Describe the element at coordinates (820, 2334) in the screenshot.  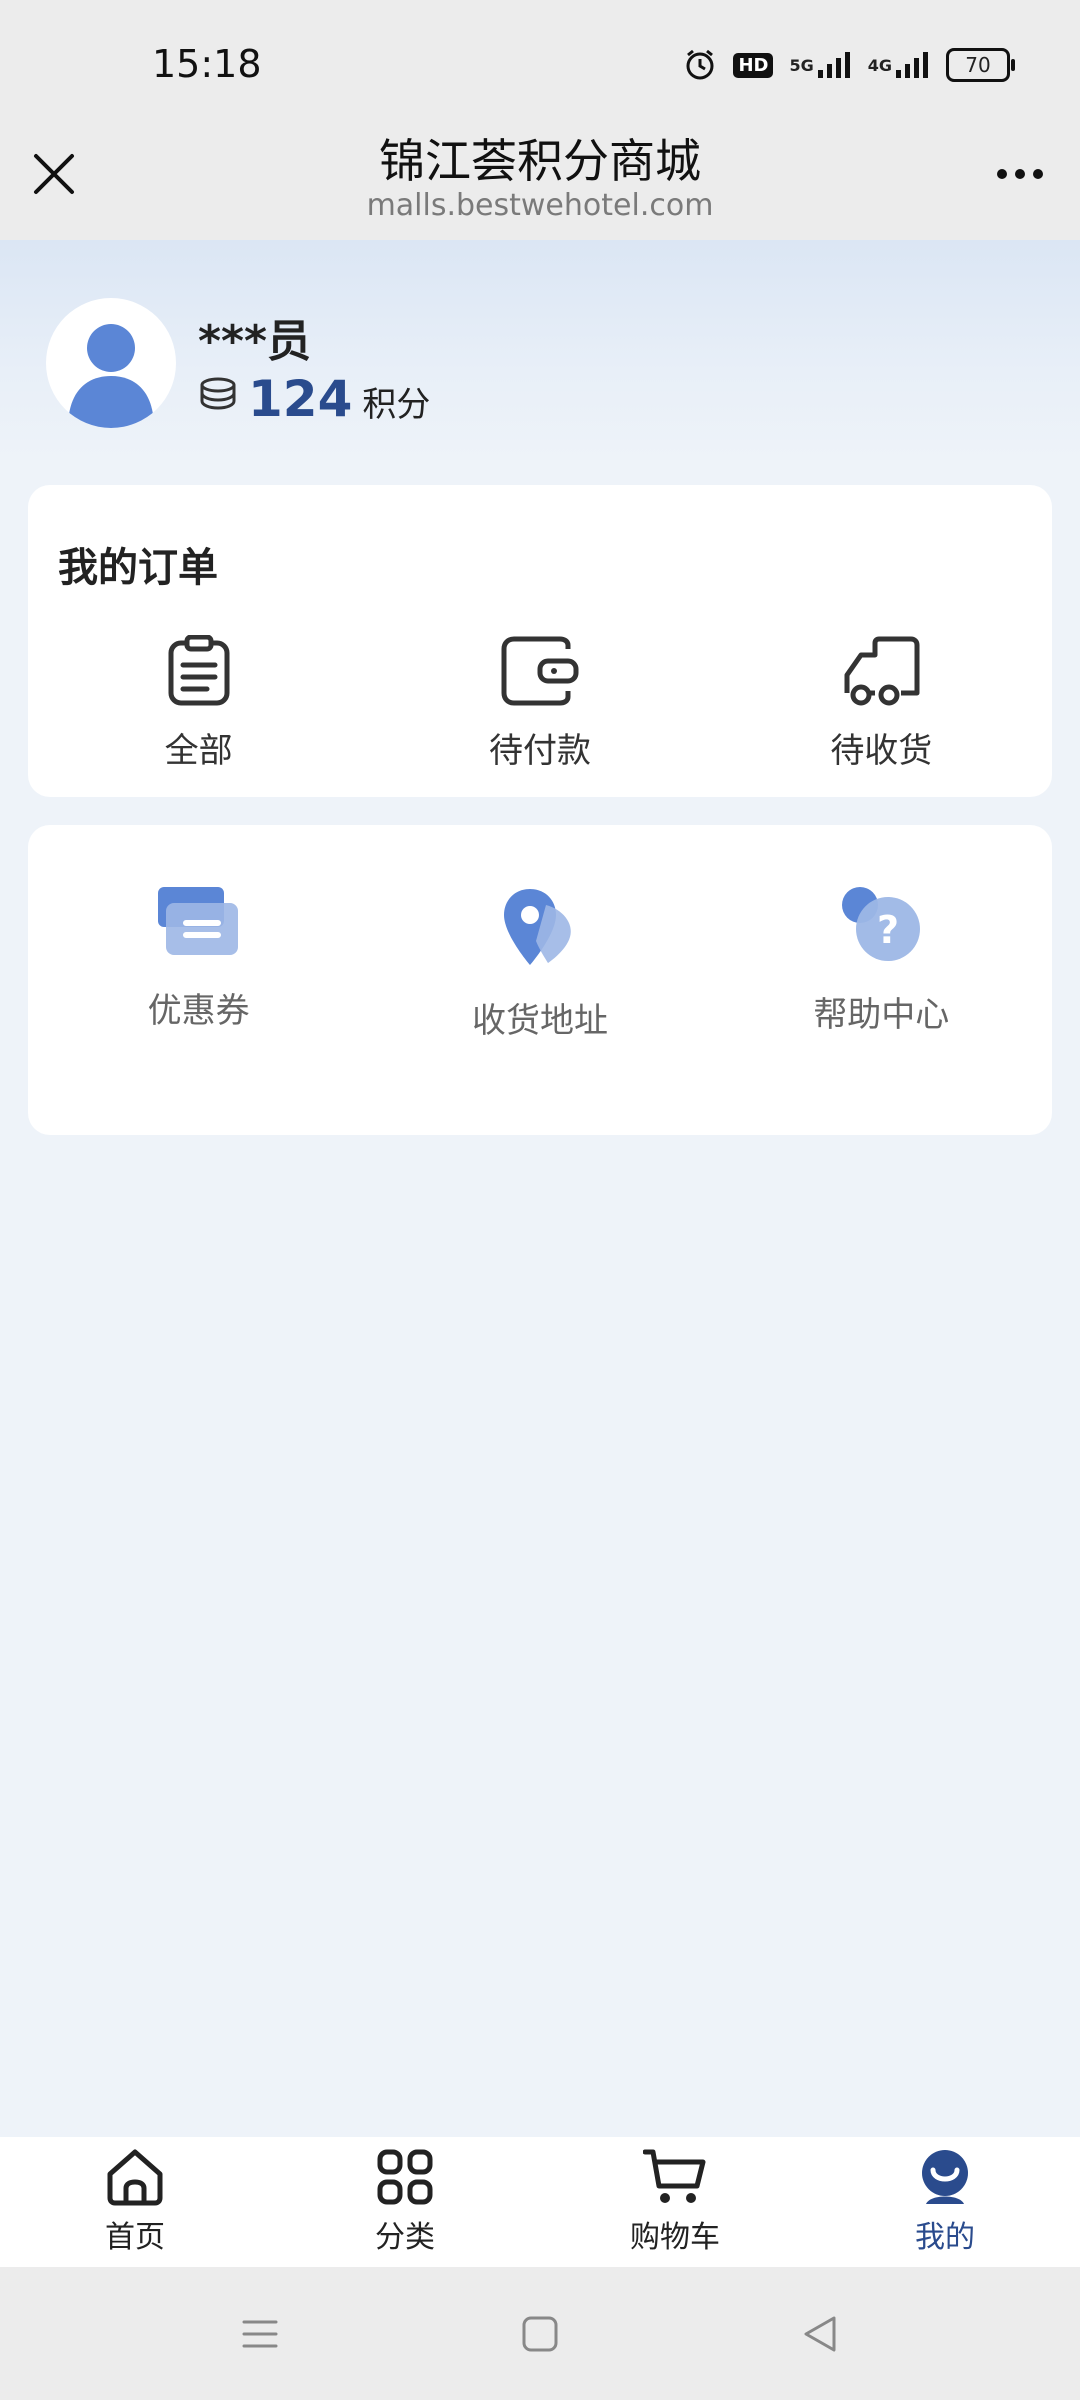
I see `back-triangle-icon` at that location.